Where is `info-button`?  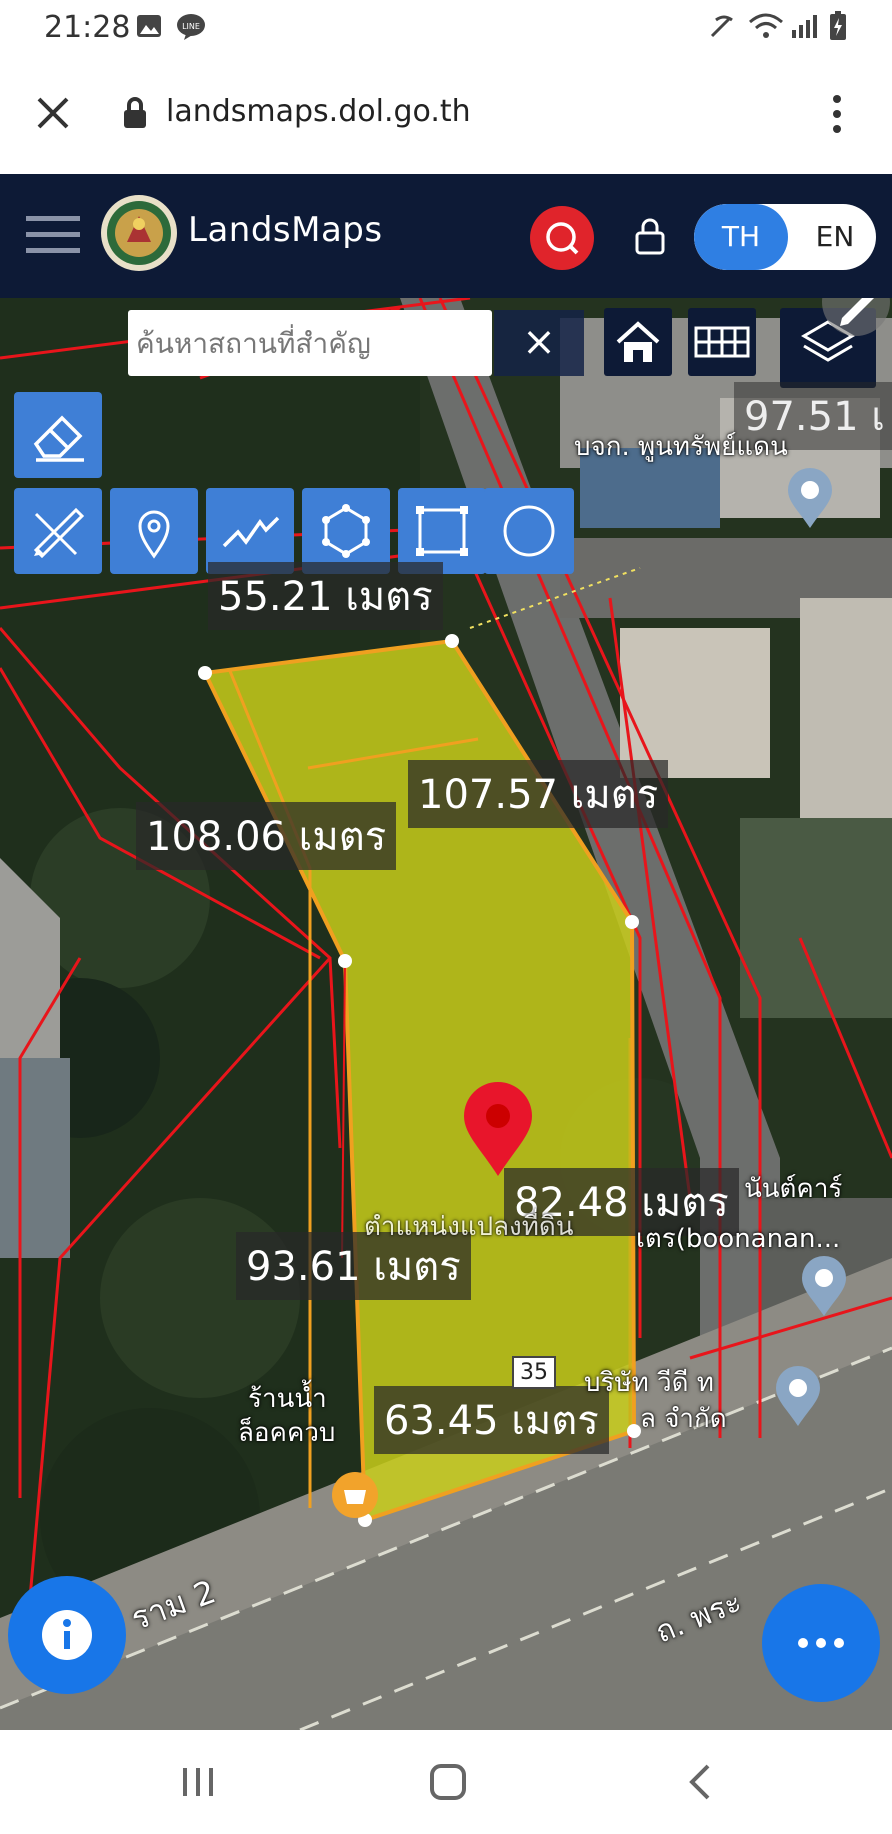 info-button is located at coordinates (67, 1635).